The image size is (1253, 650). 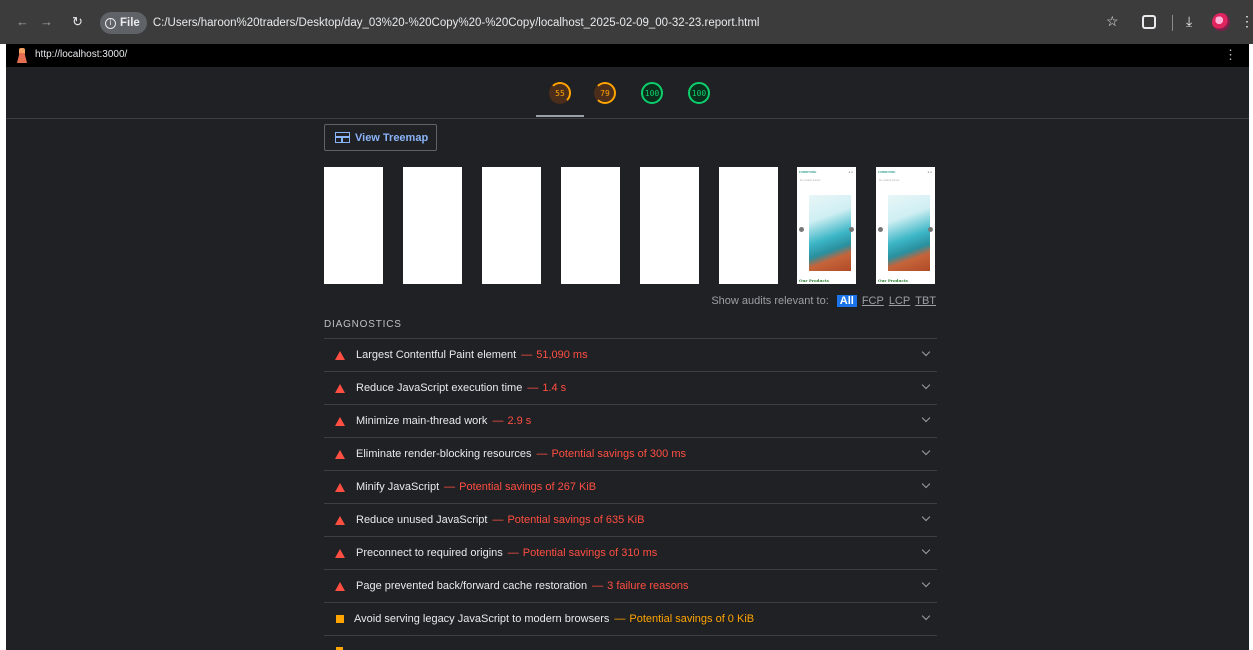 I want to click on audit-value: 2.9 s, so click(x=519, y=421).